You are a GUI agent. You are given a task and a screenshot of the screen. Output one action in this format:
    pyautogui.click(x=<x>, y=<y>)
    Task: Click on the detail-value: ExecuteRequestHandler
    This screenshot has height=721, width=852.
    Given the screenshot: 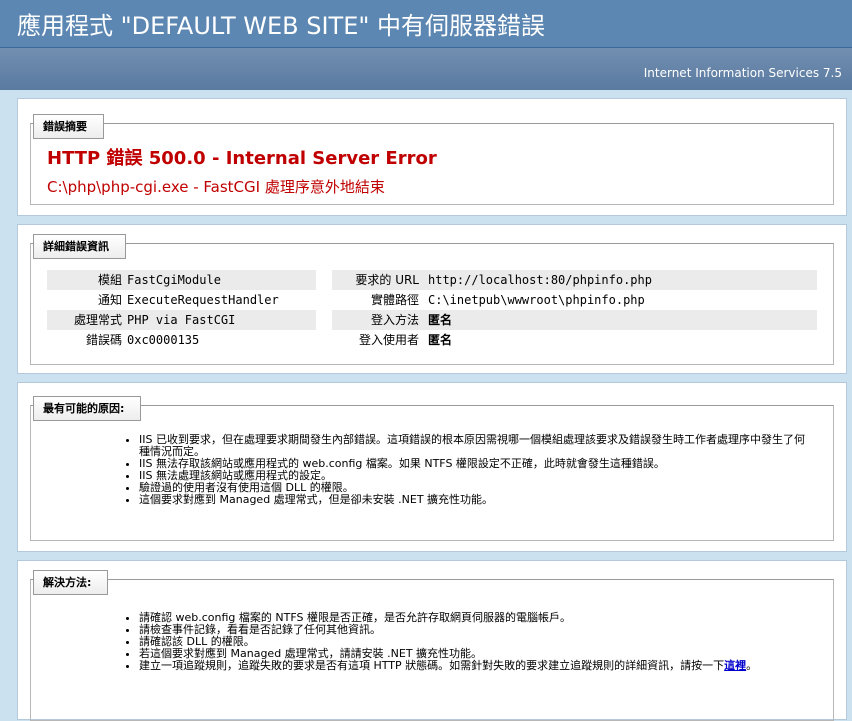 What is the action you would take?
    pyautogui.click(x=203, y=300)
    